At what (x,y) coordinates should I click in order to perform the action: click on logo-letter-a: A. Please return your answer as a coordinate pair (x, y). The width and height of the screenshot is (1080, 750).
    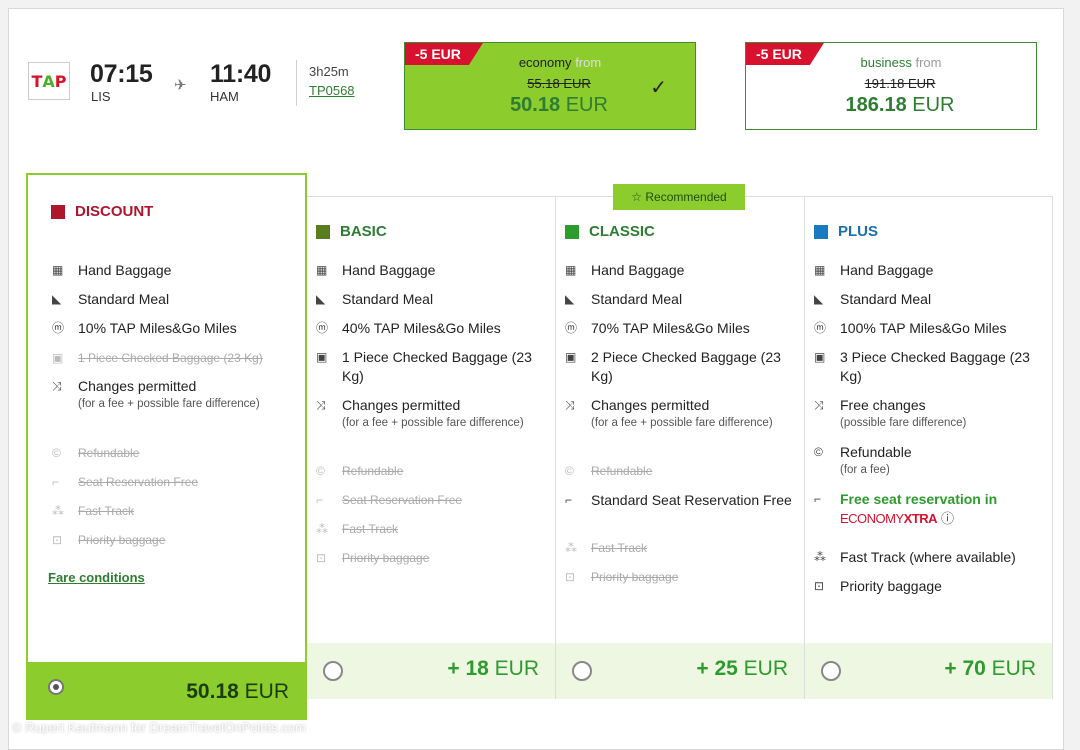
    Looking at the image, I should click on (48, 81).